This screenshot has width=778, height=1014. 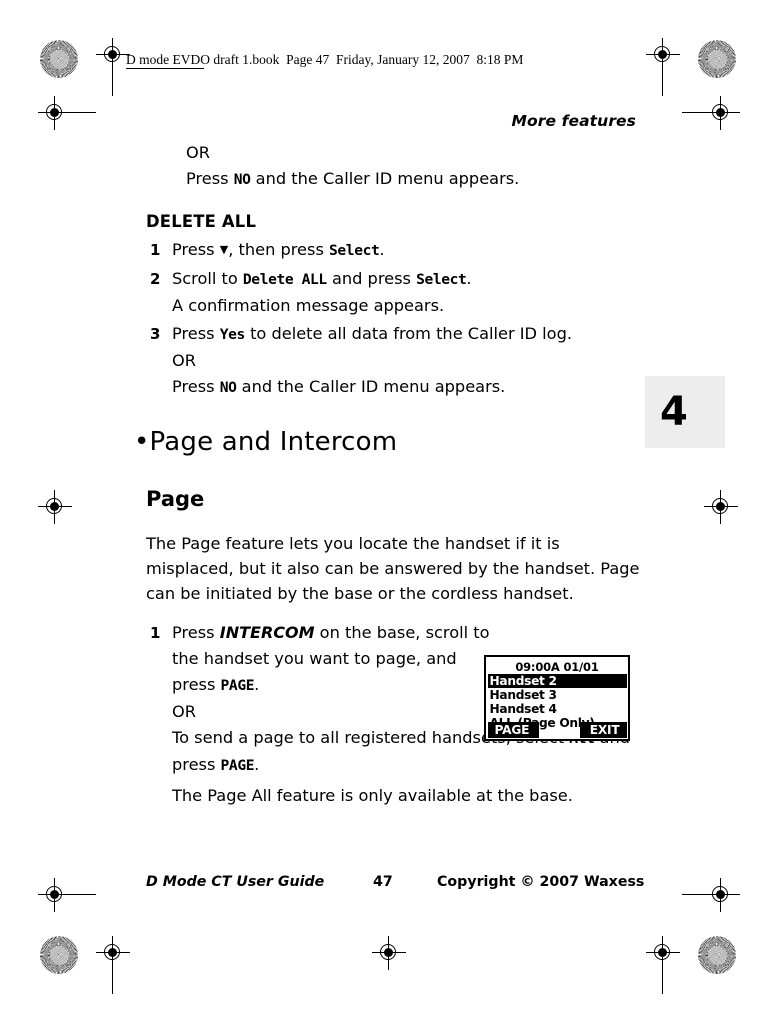 I want to click on rosette-mark-top-right, so click(x=717, y=59).